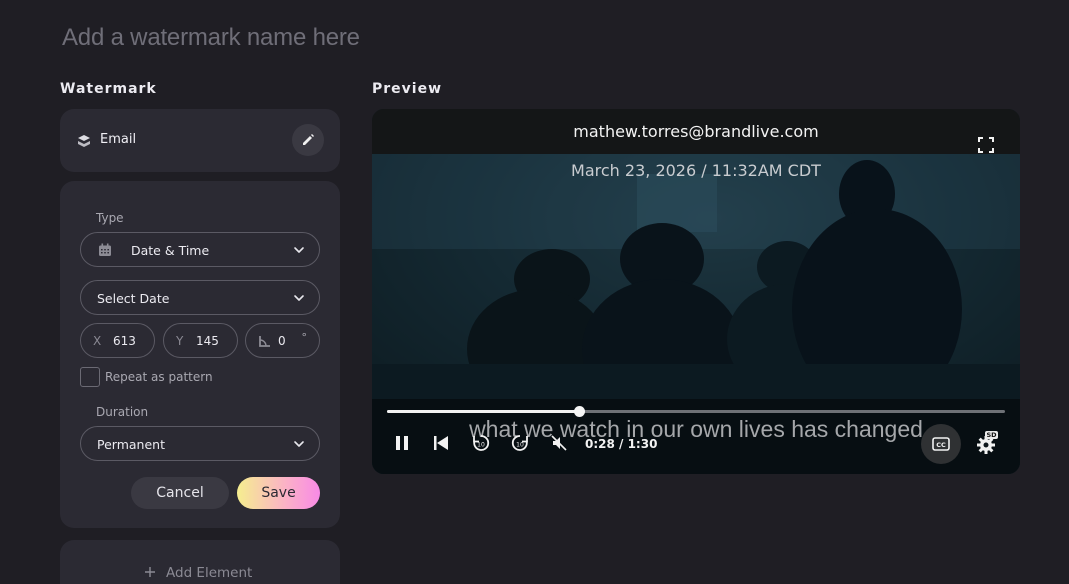  What do you see at coordinates (118, 139) in the screenshot?
I see `element-label: Email` at bounding box center [118, 139].